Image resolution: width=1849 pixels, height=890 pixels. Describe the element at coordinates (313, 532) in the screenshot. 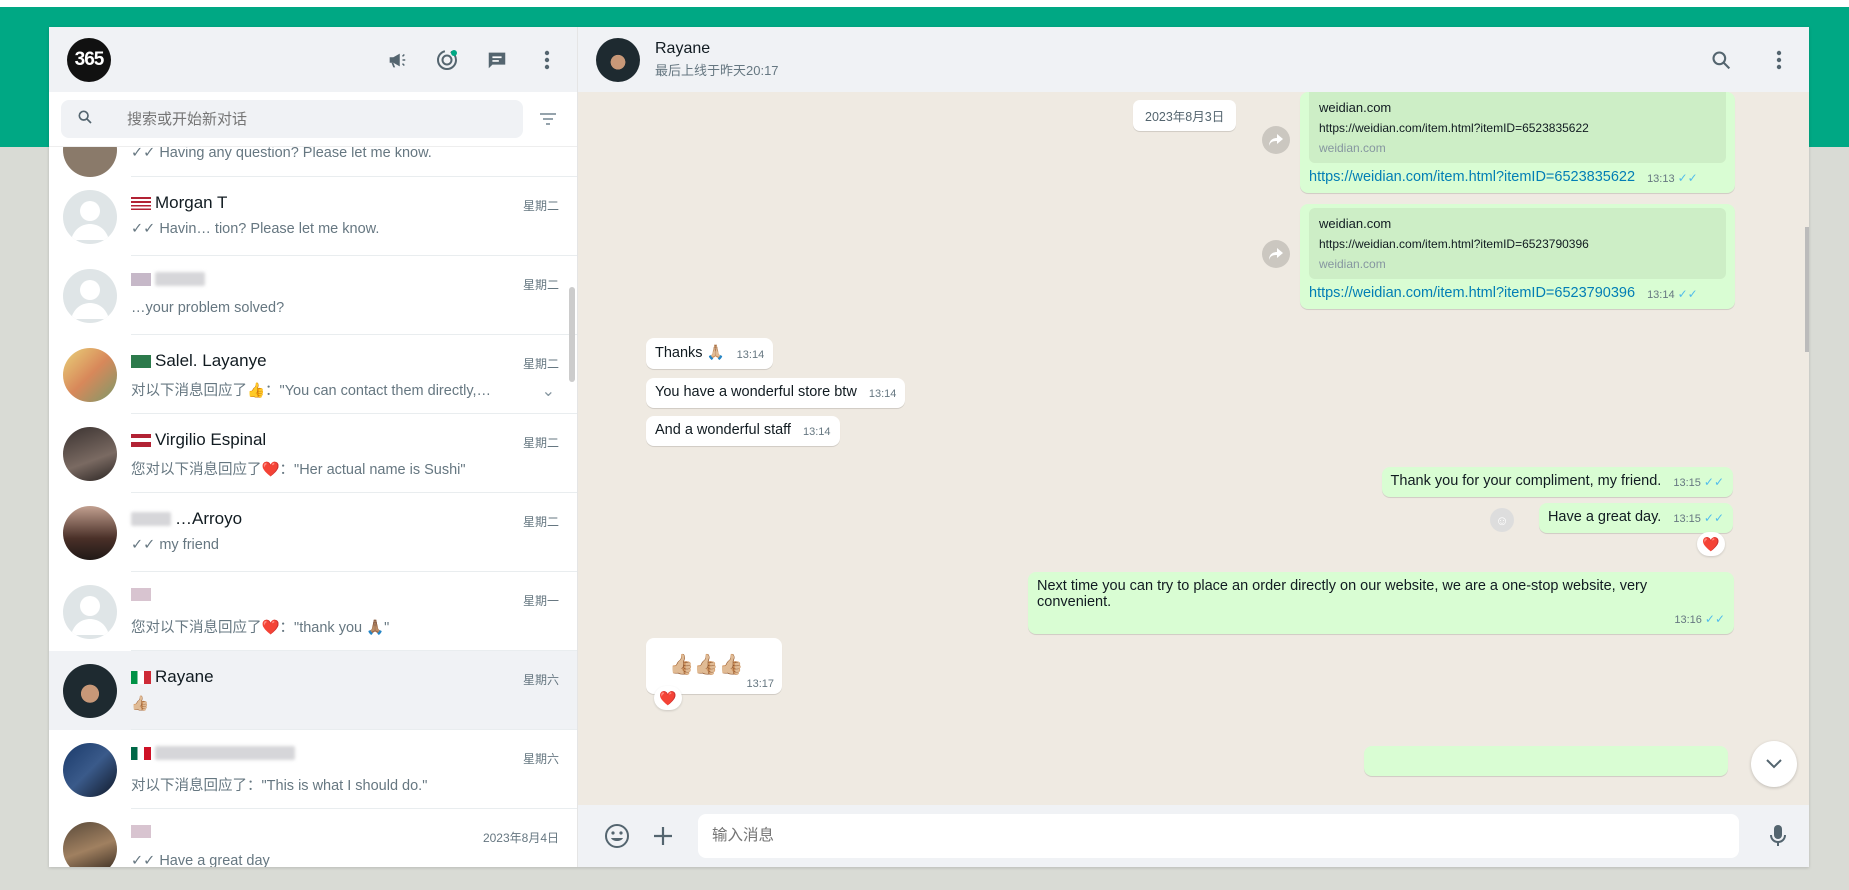

I see `chat-item: …Arroyo 星期二 ✓✓ my friend` at that location.